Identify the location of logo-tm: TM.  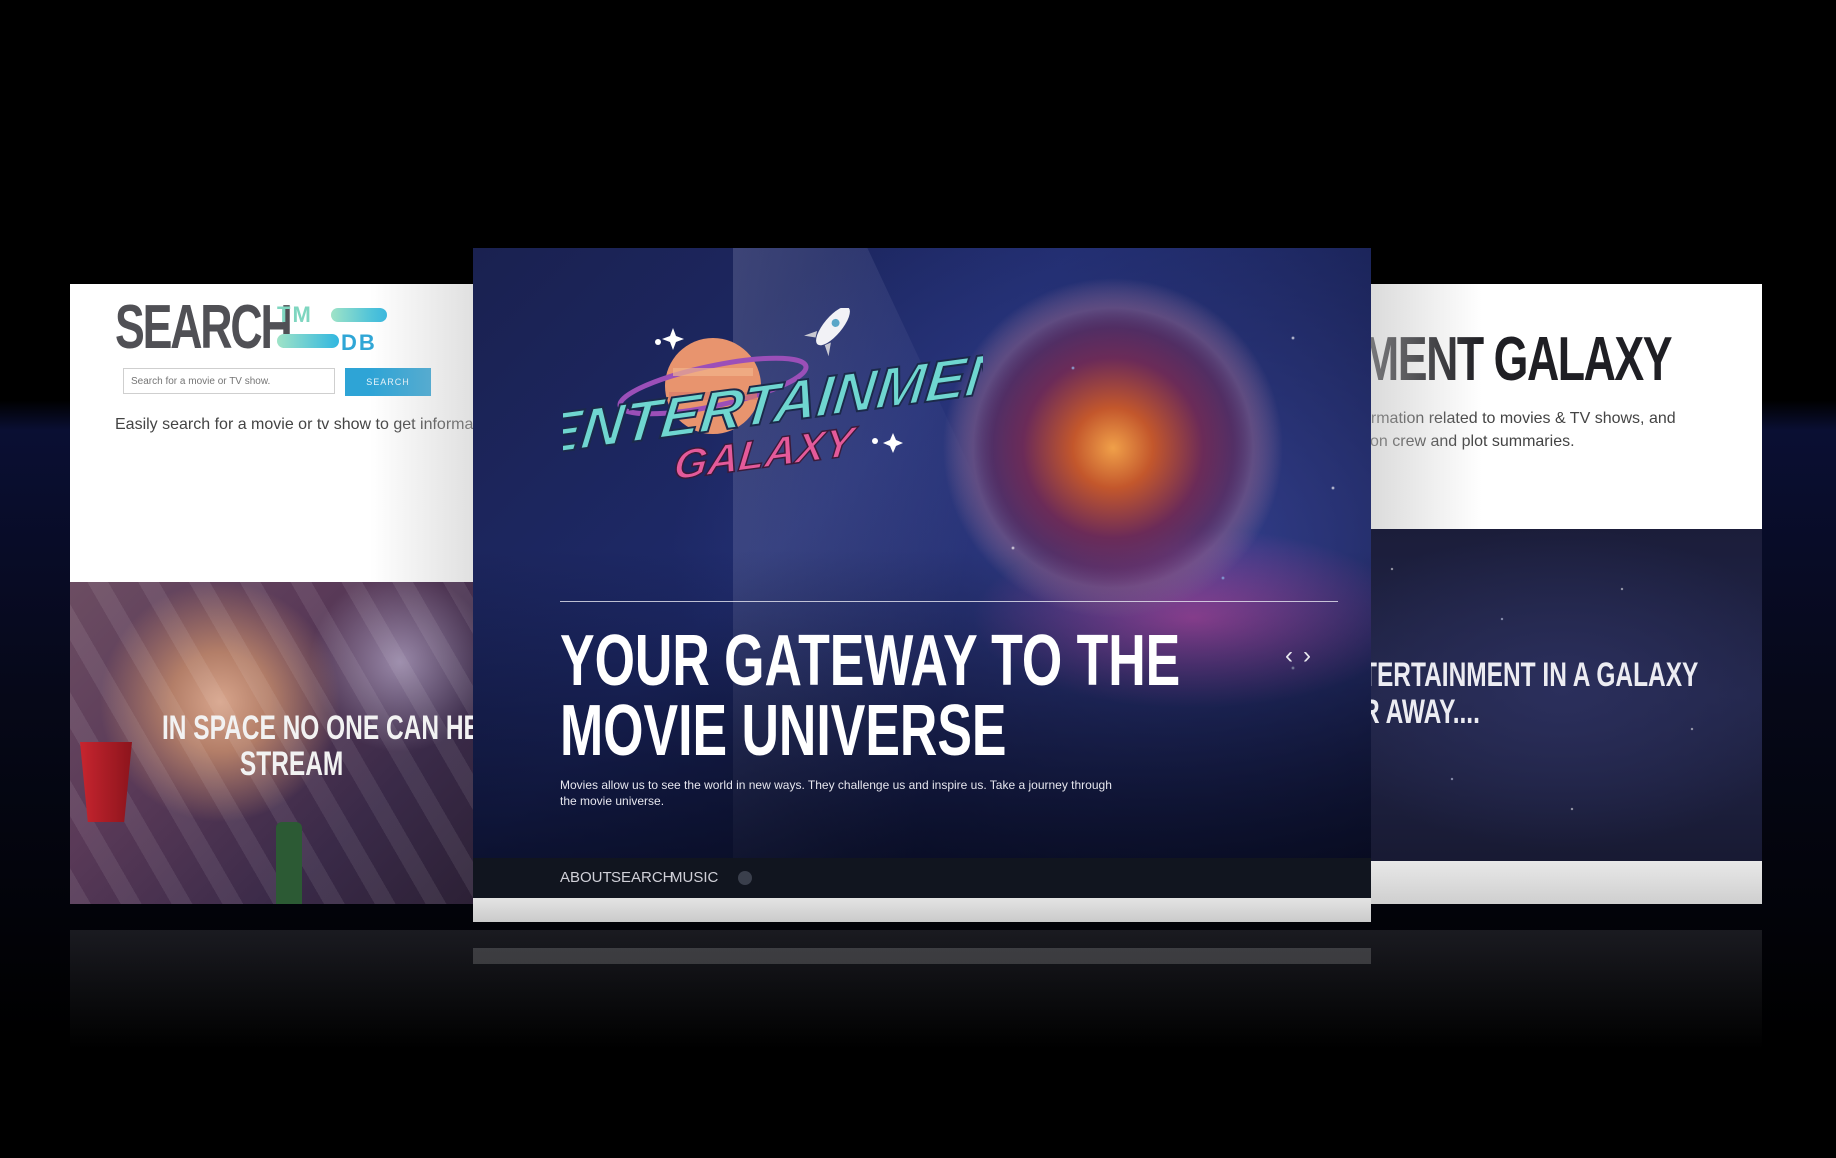
(295, 314).